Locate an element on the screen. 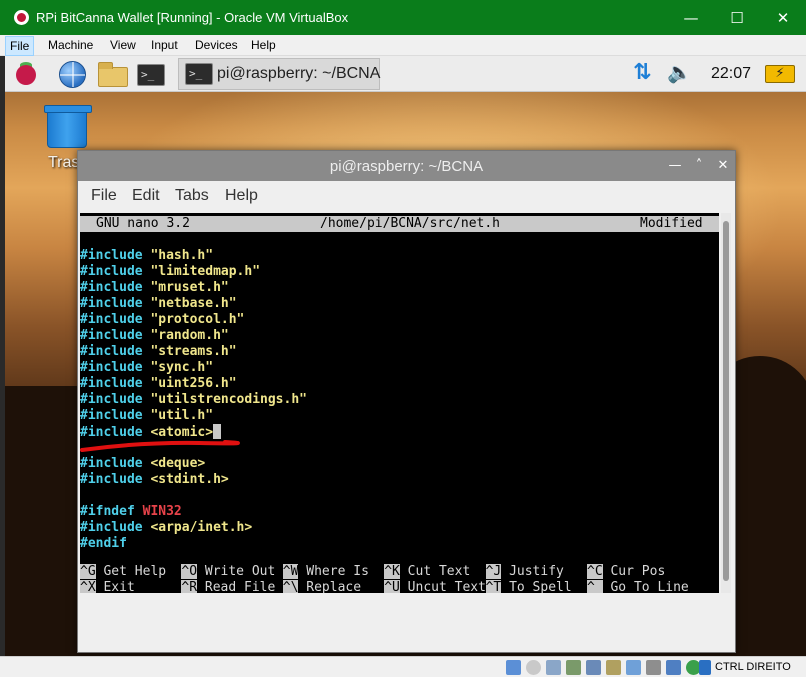  scrollbar-thumb is located at coordinates (726, 401).